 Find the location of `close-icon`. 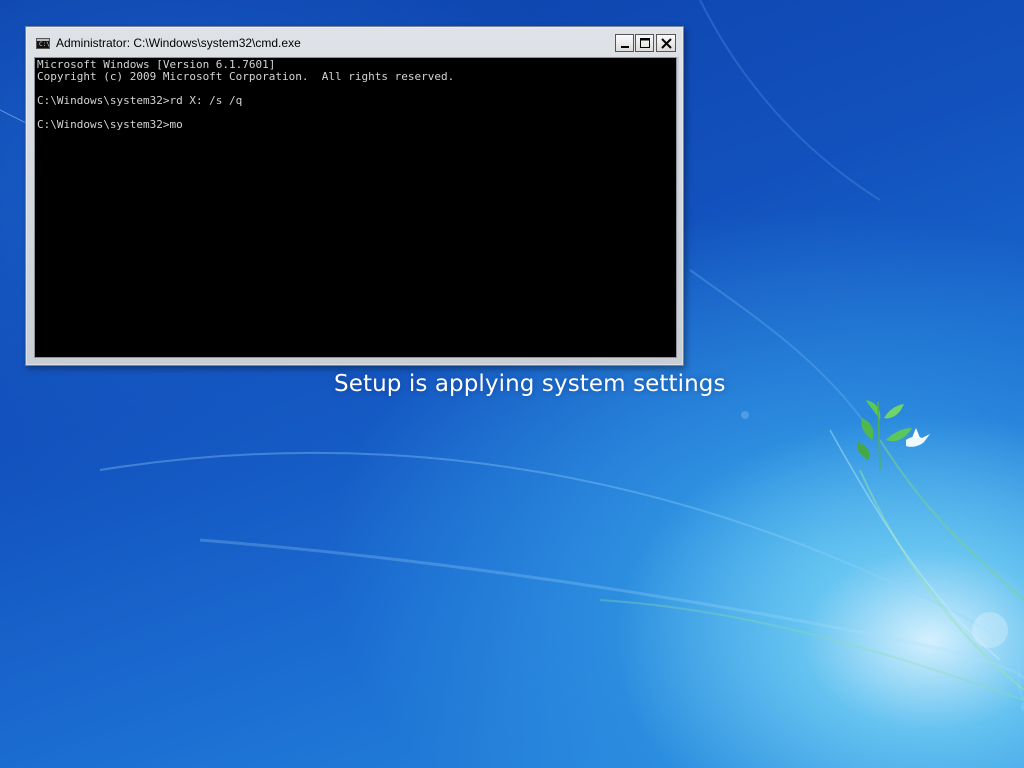

close-icon is located at coordinates (666, 43).